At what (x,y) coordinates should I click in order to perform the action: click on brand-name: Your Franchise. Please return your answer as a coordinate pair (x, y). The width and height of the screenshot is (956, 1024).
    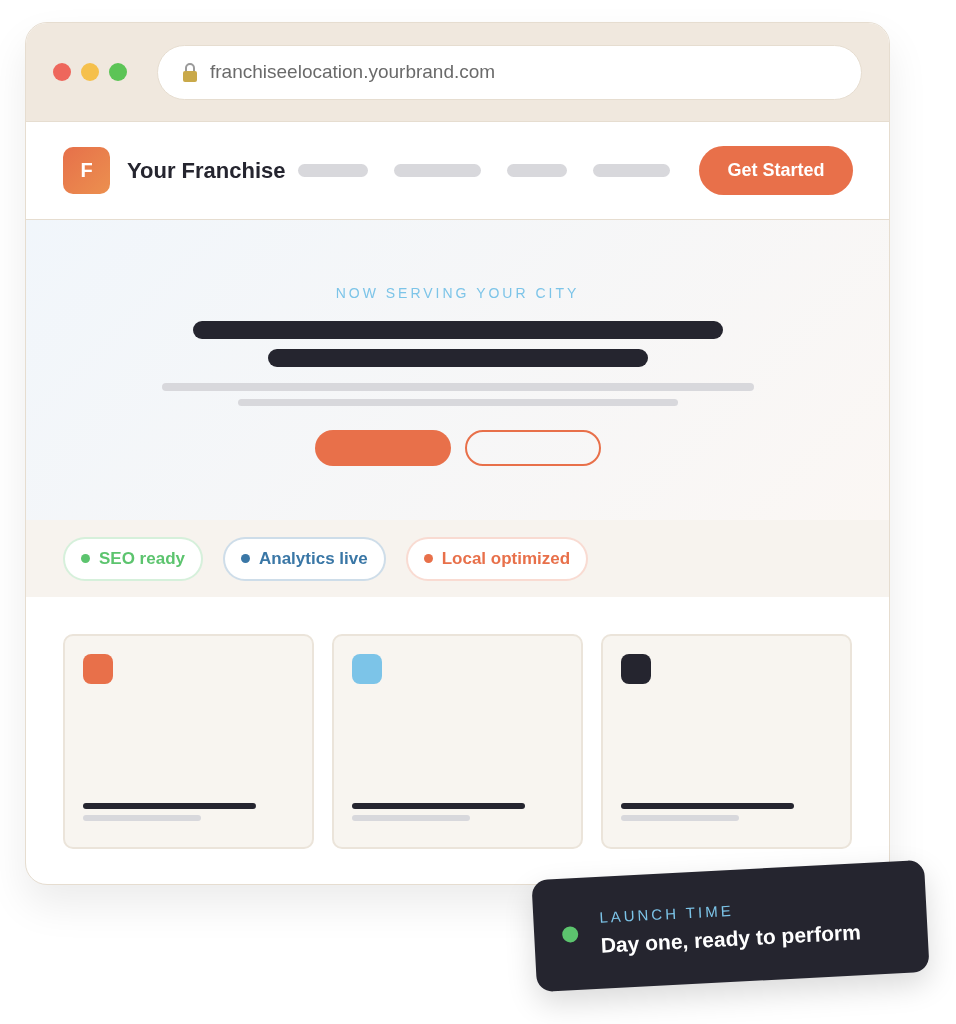
    Looking at the image, I should click on (206, 170).